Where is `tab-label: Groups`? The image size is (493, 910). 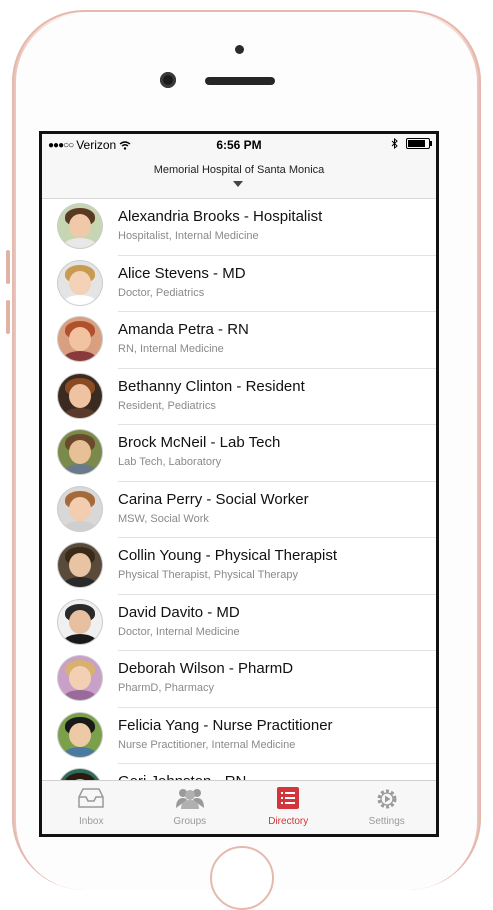
tab-label: Groups is located at coordinates (190, 821).